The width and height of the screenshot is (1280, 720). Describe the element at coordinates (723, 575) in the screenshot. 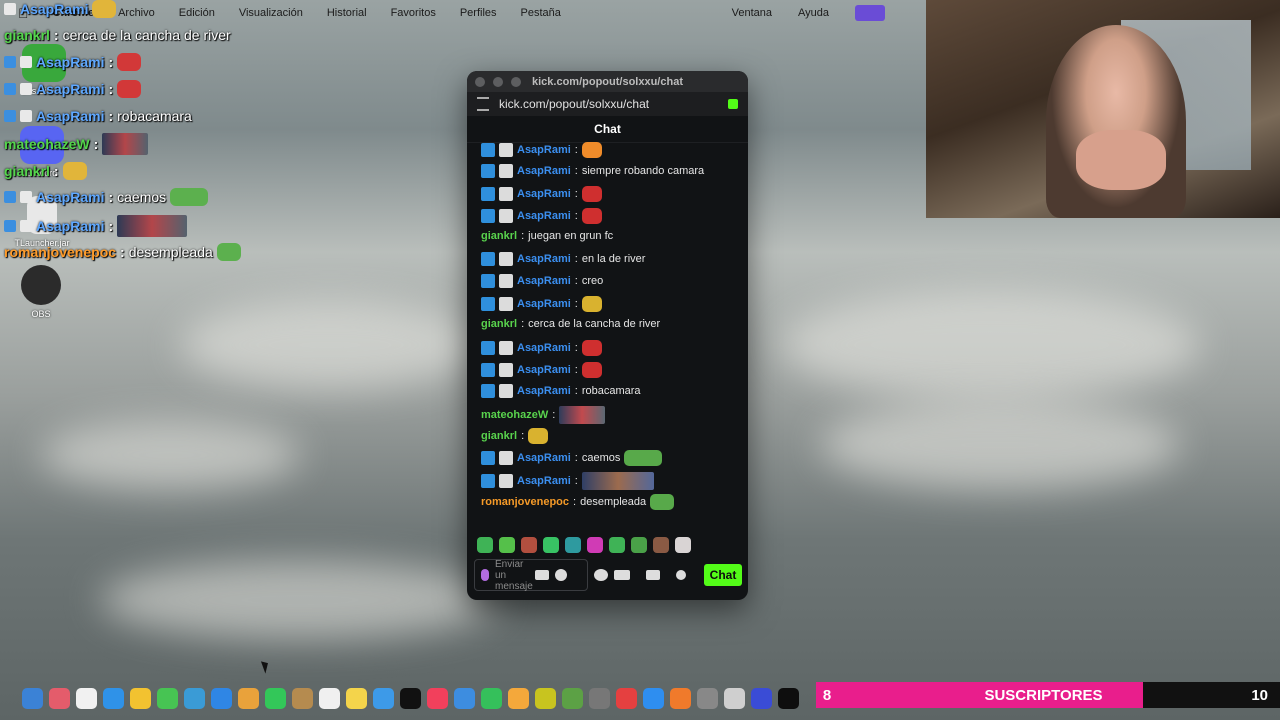

I see `send-chat-button: Chat` at that location.